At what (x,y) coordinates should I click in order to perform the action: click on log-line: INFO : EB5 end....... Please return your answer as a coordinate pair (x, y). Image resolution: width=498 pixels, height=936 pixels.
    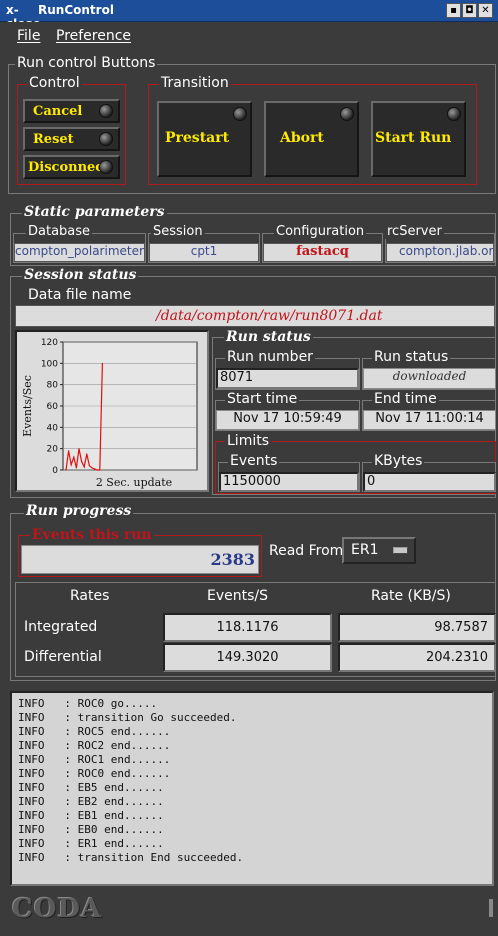
    Looking at the image, I should click on (91, 787).